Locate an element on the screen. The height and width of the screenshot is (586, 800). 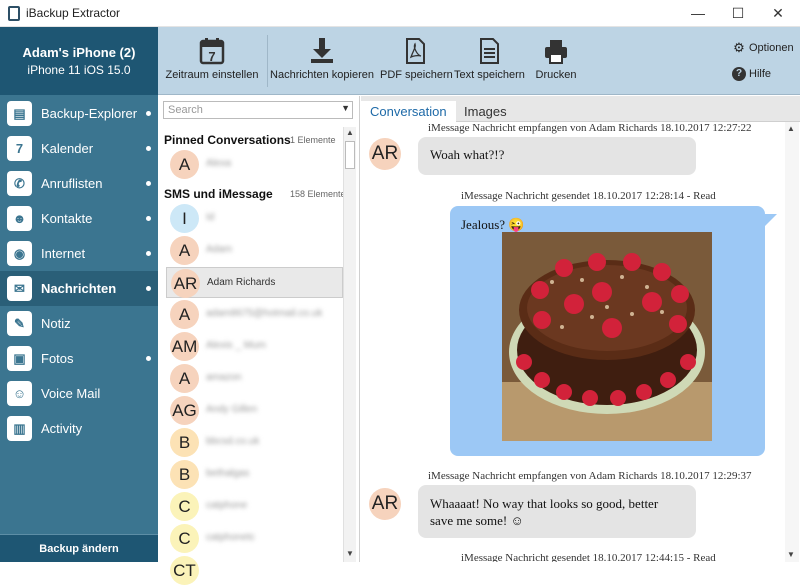
maximize-button: ☐ is located at coordinates (738, 13).